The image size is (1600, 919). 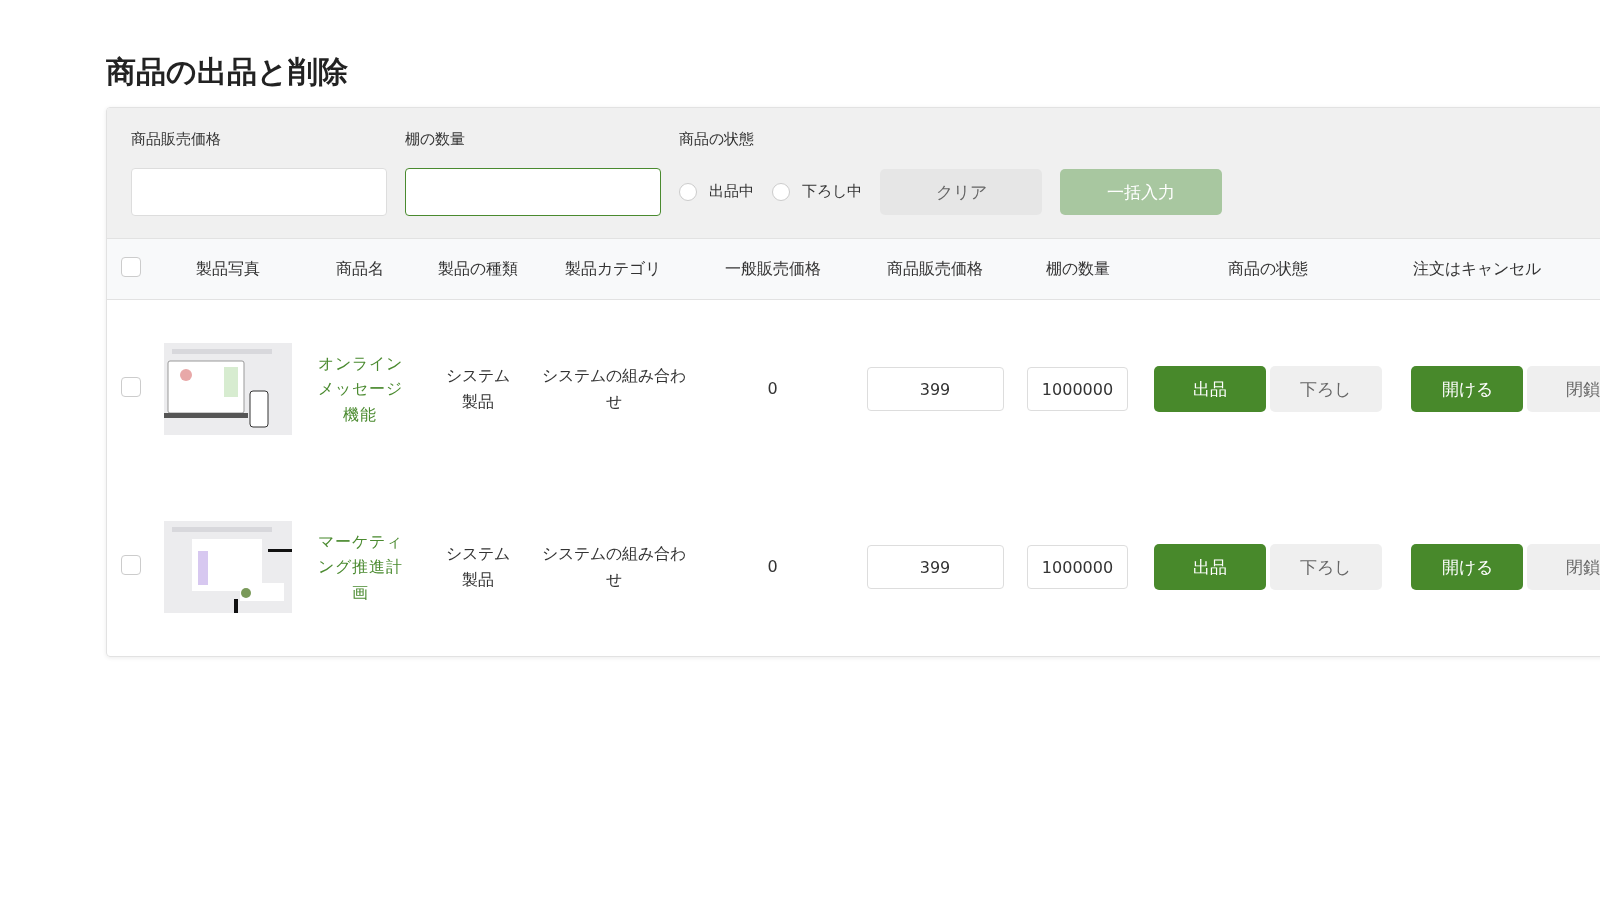 What do you see at coordinates (612, 269) in the screenshot?
I see `column-header: 製品カテゴリ` at bounding box center [612, 269].